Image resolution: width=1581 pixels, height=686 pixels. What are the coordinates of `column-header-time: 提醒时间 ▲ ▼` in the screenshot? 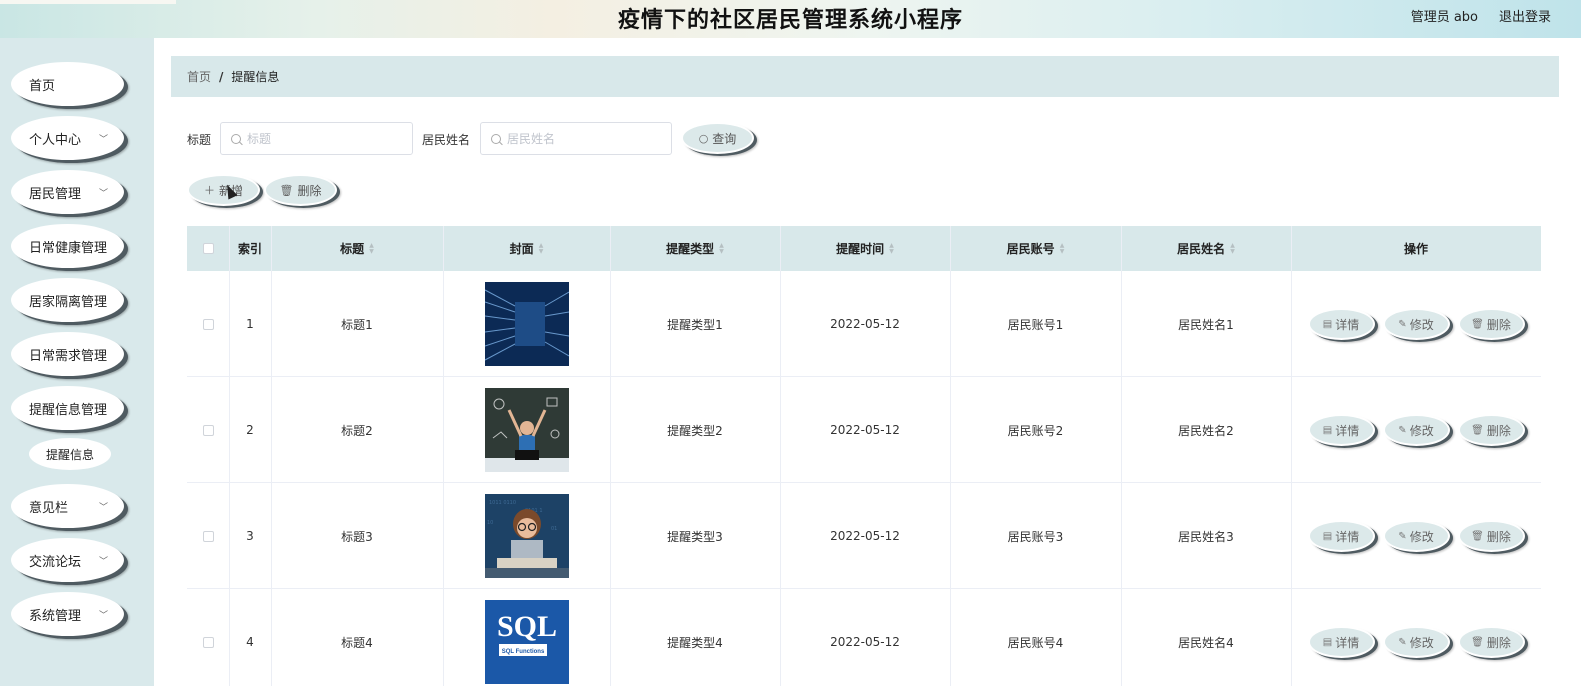 It's located at (865, 248).